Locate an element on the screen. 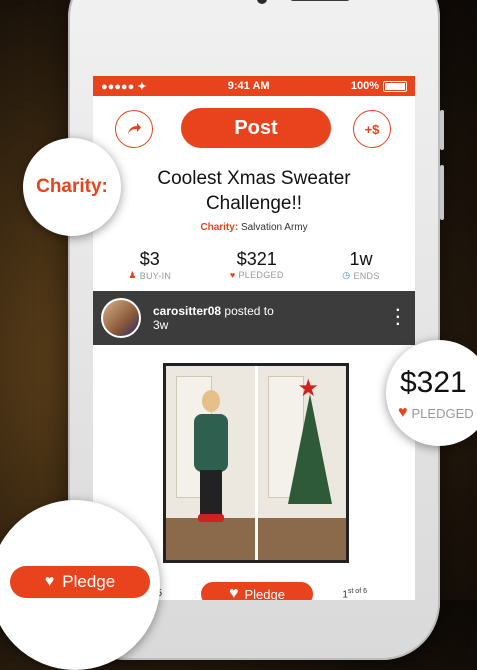 The width and height of the screenshot is (477, 670). post-photo: ★ is located at coordinates (256, 463).